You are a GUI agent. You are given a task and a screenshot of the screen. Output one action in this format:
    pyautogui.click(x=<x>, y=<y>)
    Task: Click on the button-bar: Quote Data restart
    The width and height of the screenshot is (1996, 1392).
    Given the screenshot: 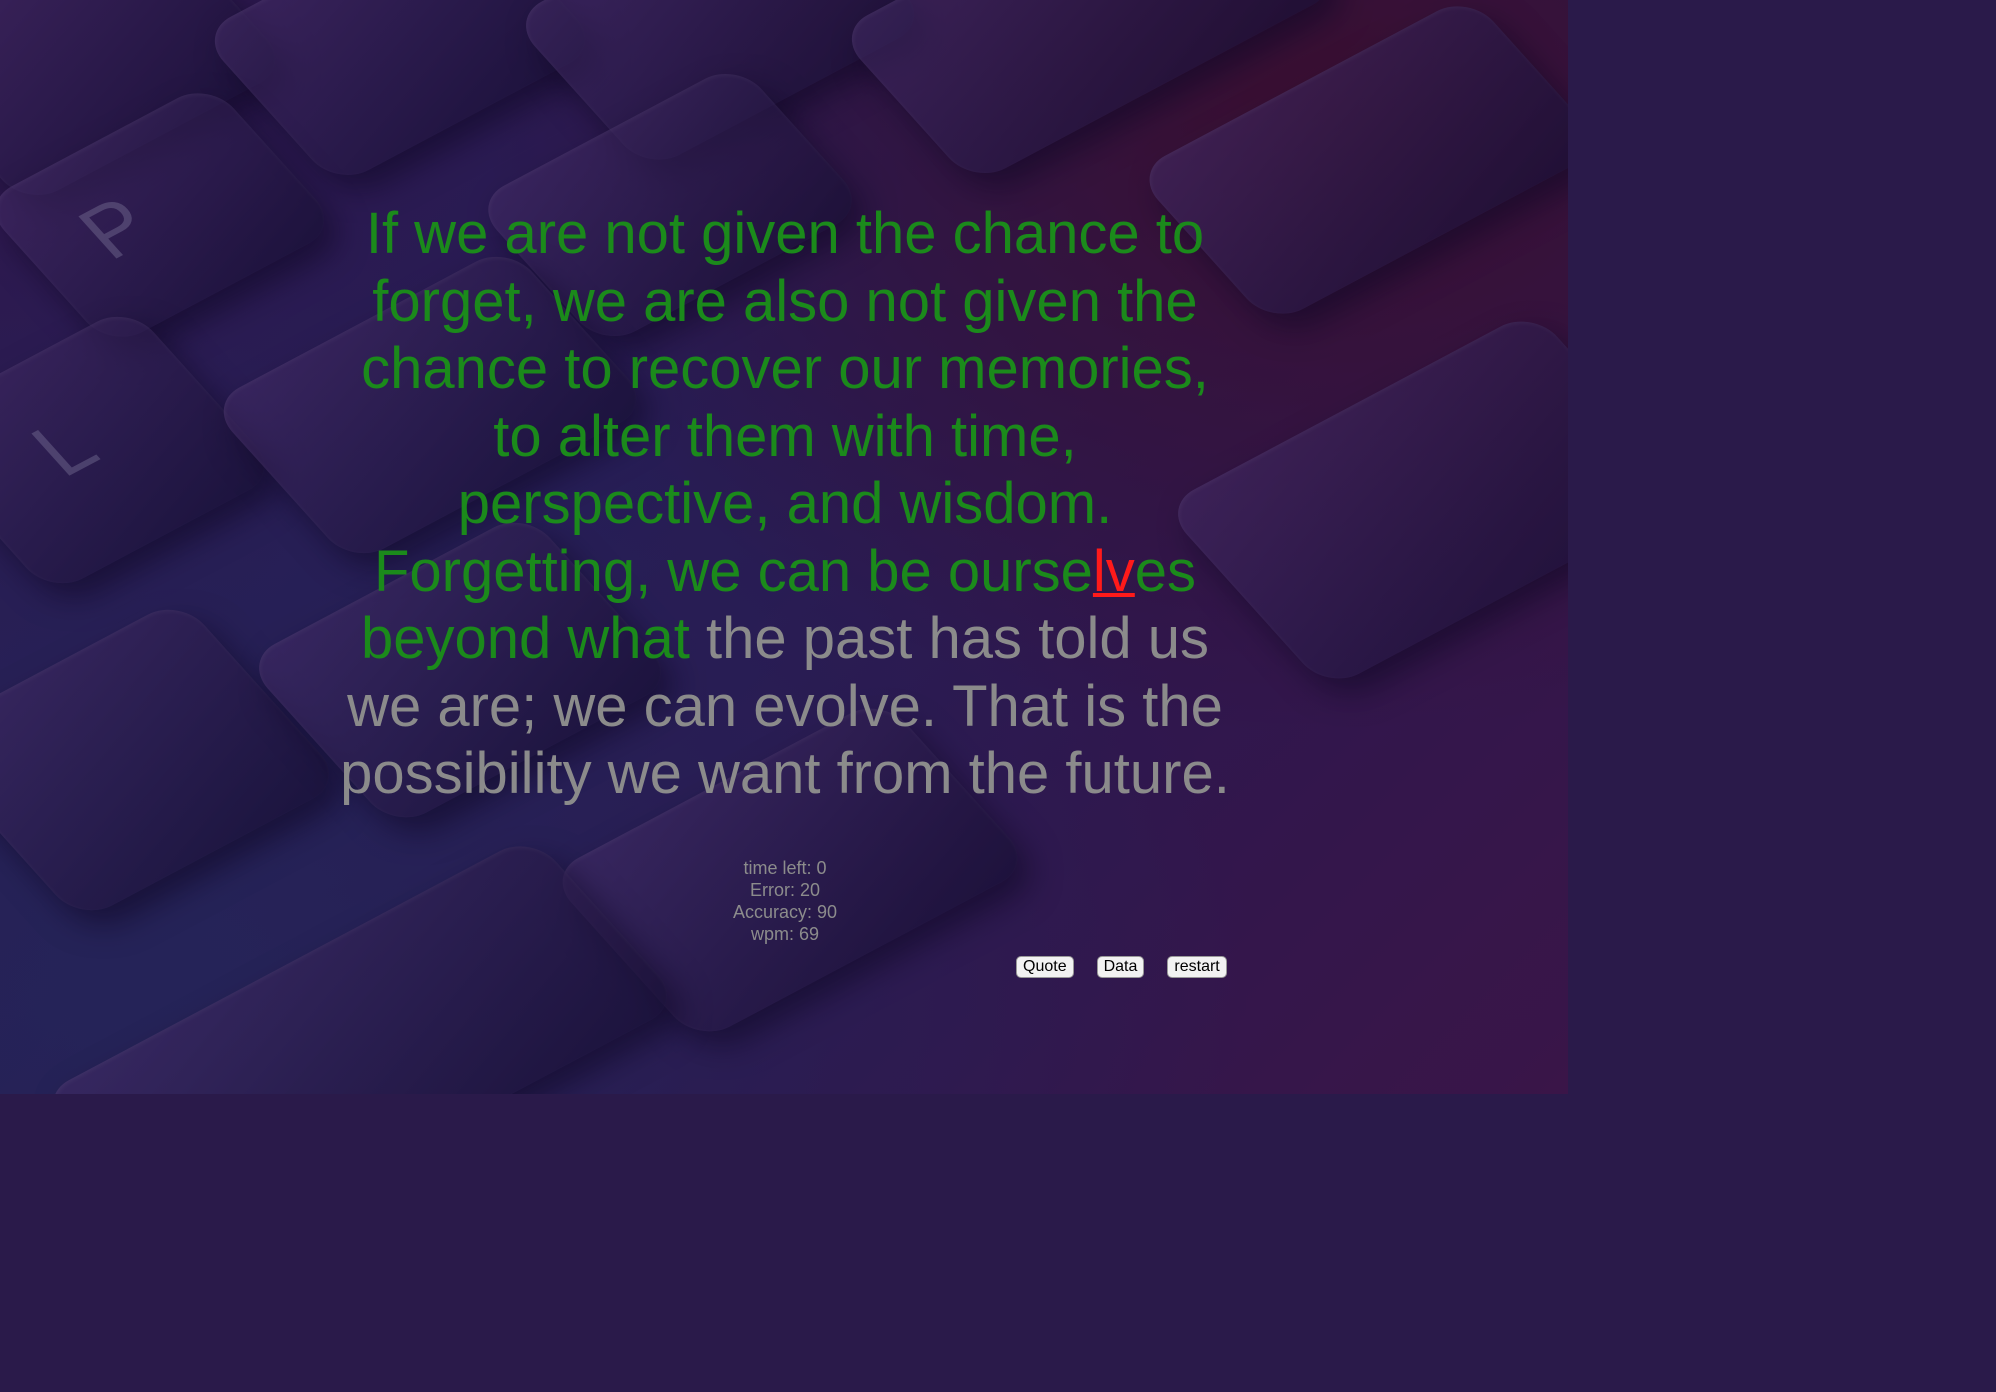 What is the action you would take?
    pyautogui.click(x=1121, y=967)
    